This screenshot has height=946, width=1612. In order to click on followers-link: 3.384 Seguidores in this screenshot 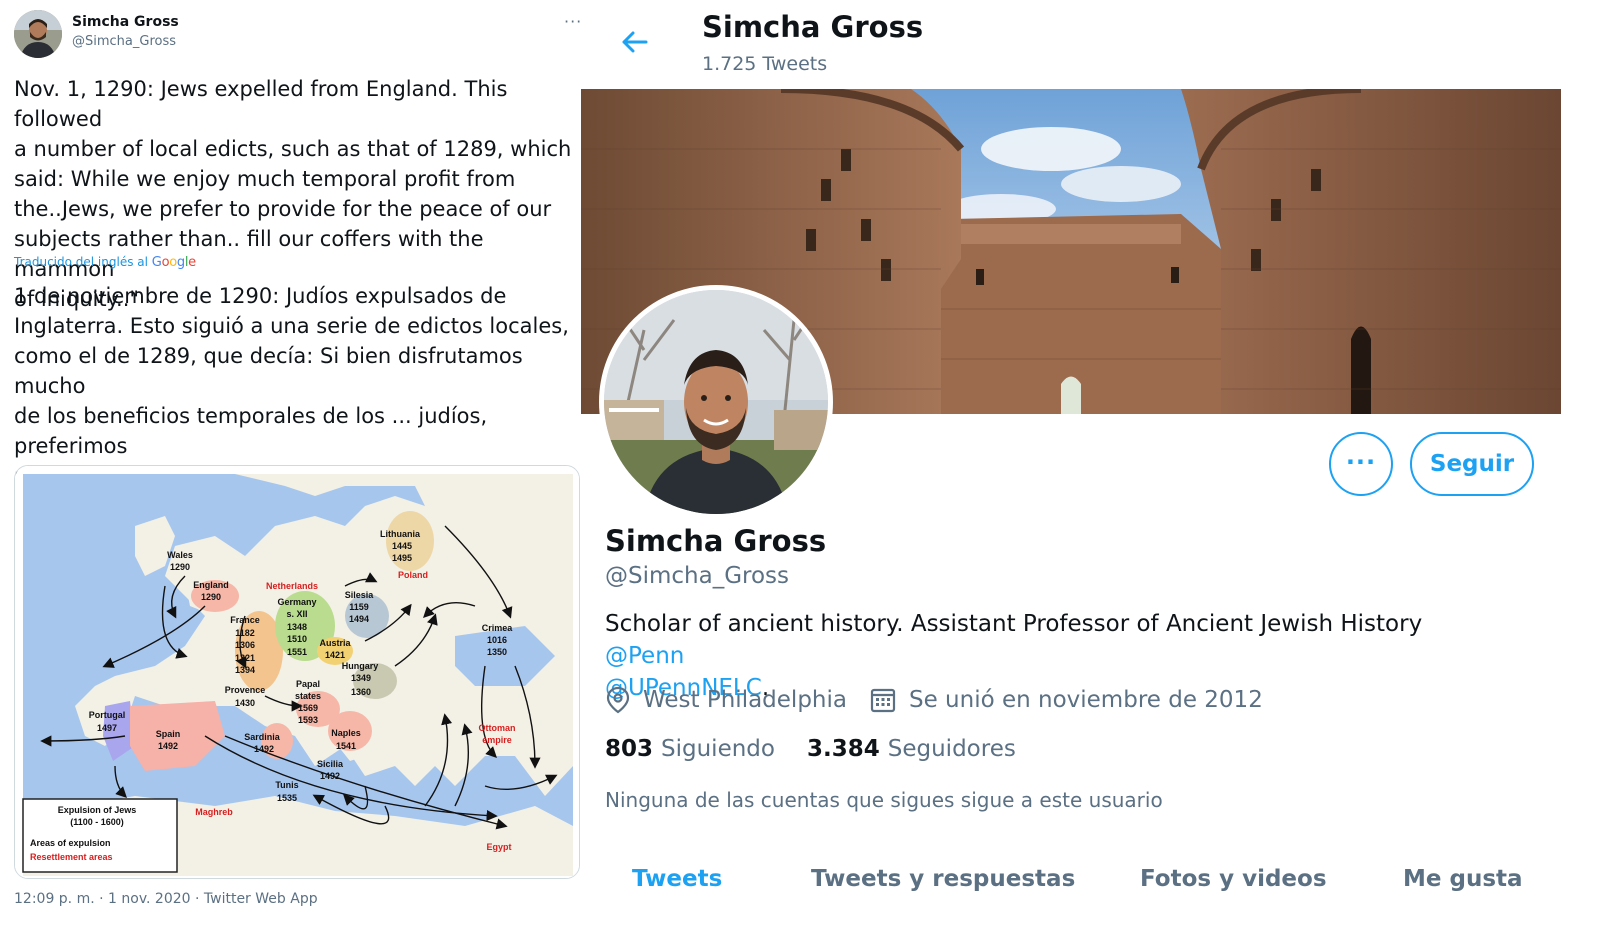, I will do `click(911, 749)`.